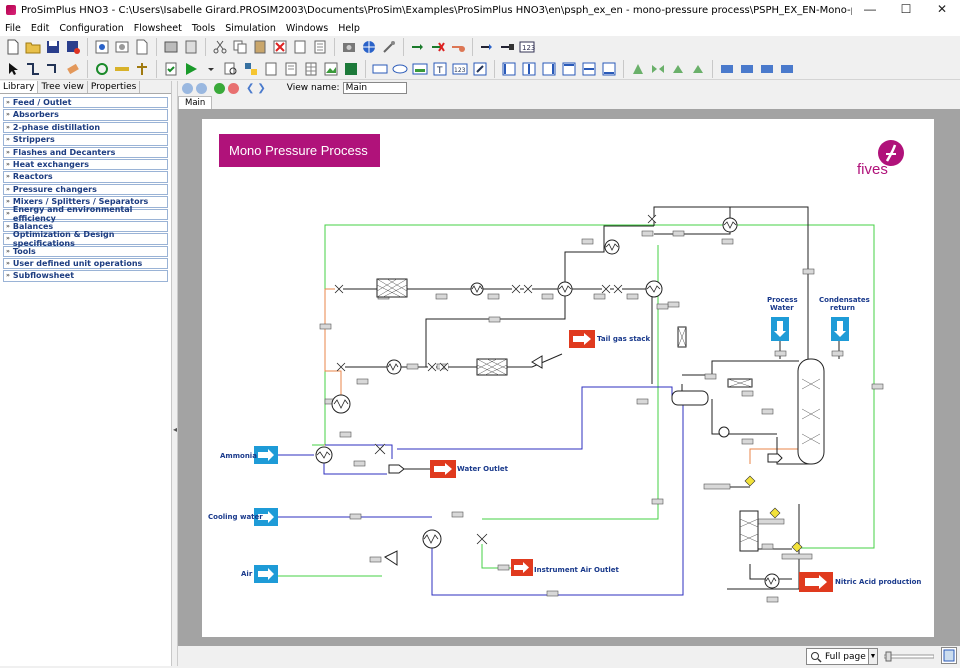  Describe the element at coordinates (690, 398) in the screenshot. I see `cooler-condenser` at that location.